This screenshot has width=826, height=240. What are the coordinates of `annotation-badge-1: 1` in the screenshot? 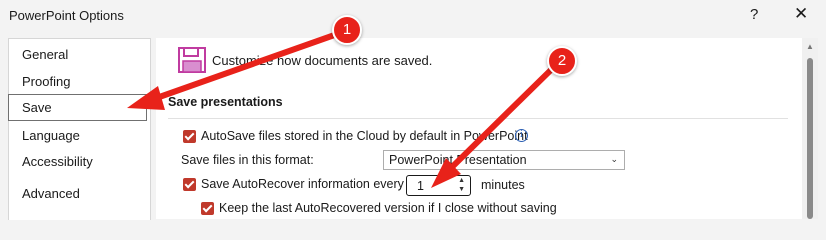 It's located at (347, 30).